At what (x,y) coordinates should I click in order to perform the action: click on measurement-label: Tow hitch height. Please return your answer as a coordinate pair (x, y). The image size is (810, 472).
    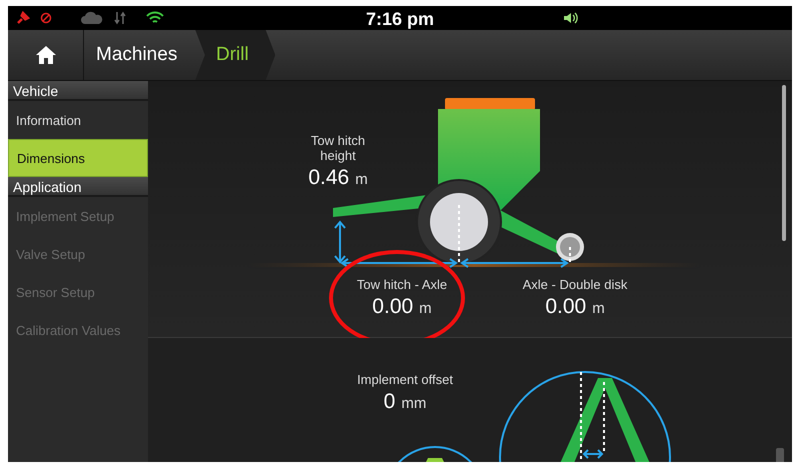
    Looking at the image, I should click on (338, 148).